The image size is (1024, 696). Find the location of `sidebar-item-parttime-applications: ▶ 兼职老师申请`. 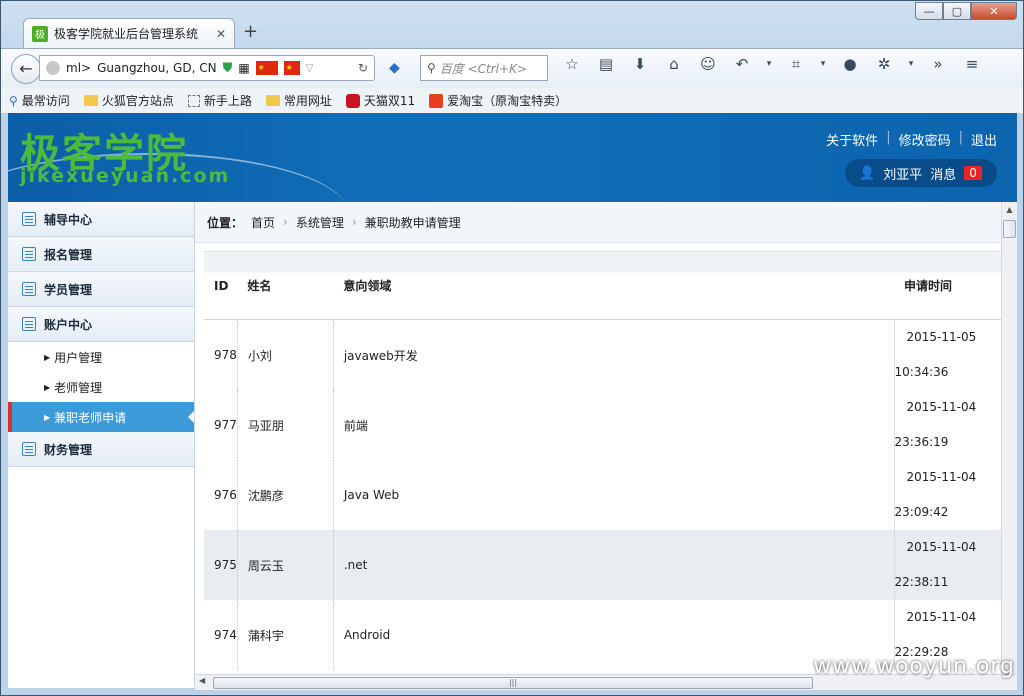

sidebar-item-parttime-applications: ▶ 兼职老师申请 is located at coordinates (101, 417).